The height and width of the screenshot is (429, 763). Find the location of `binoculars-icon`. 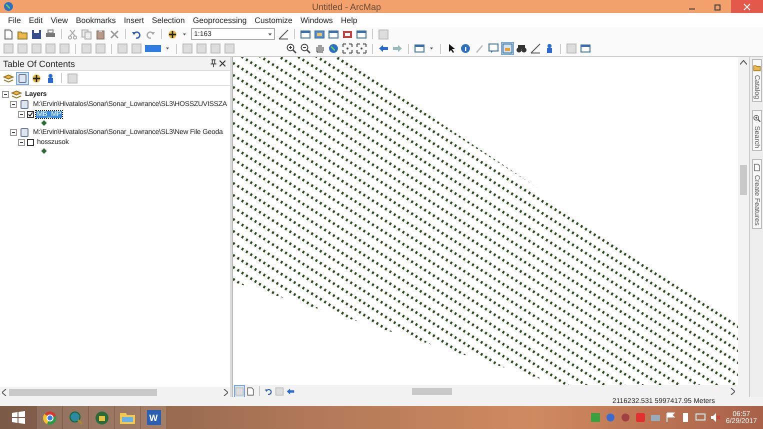

binoculars-icon is located at coordinates (521, 48).